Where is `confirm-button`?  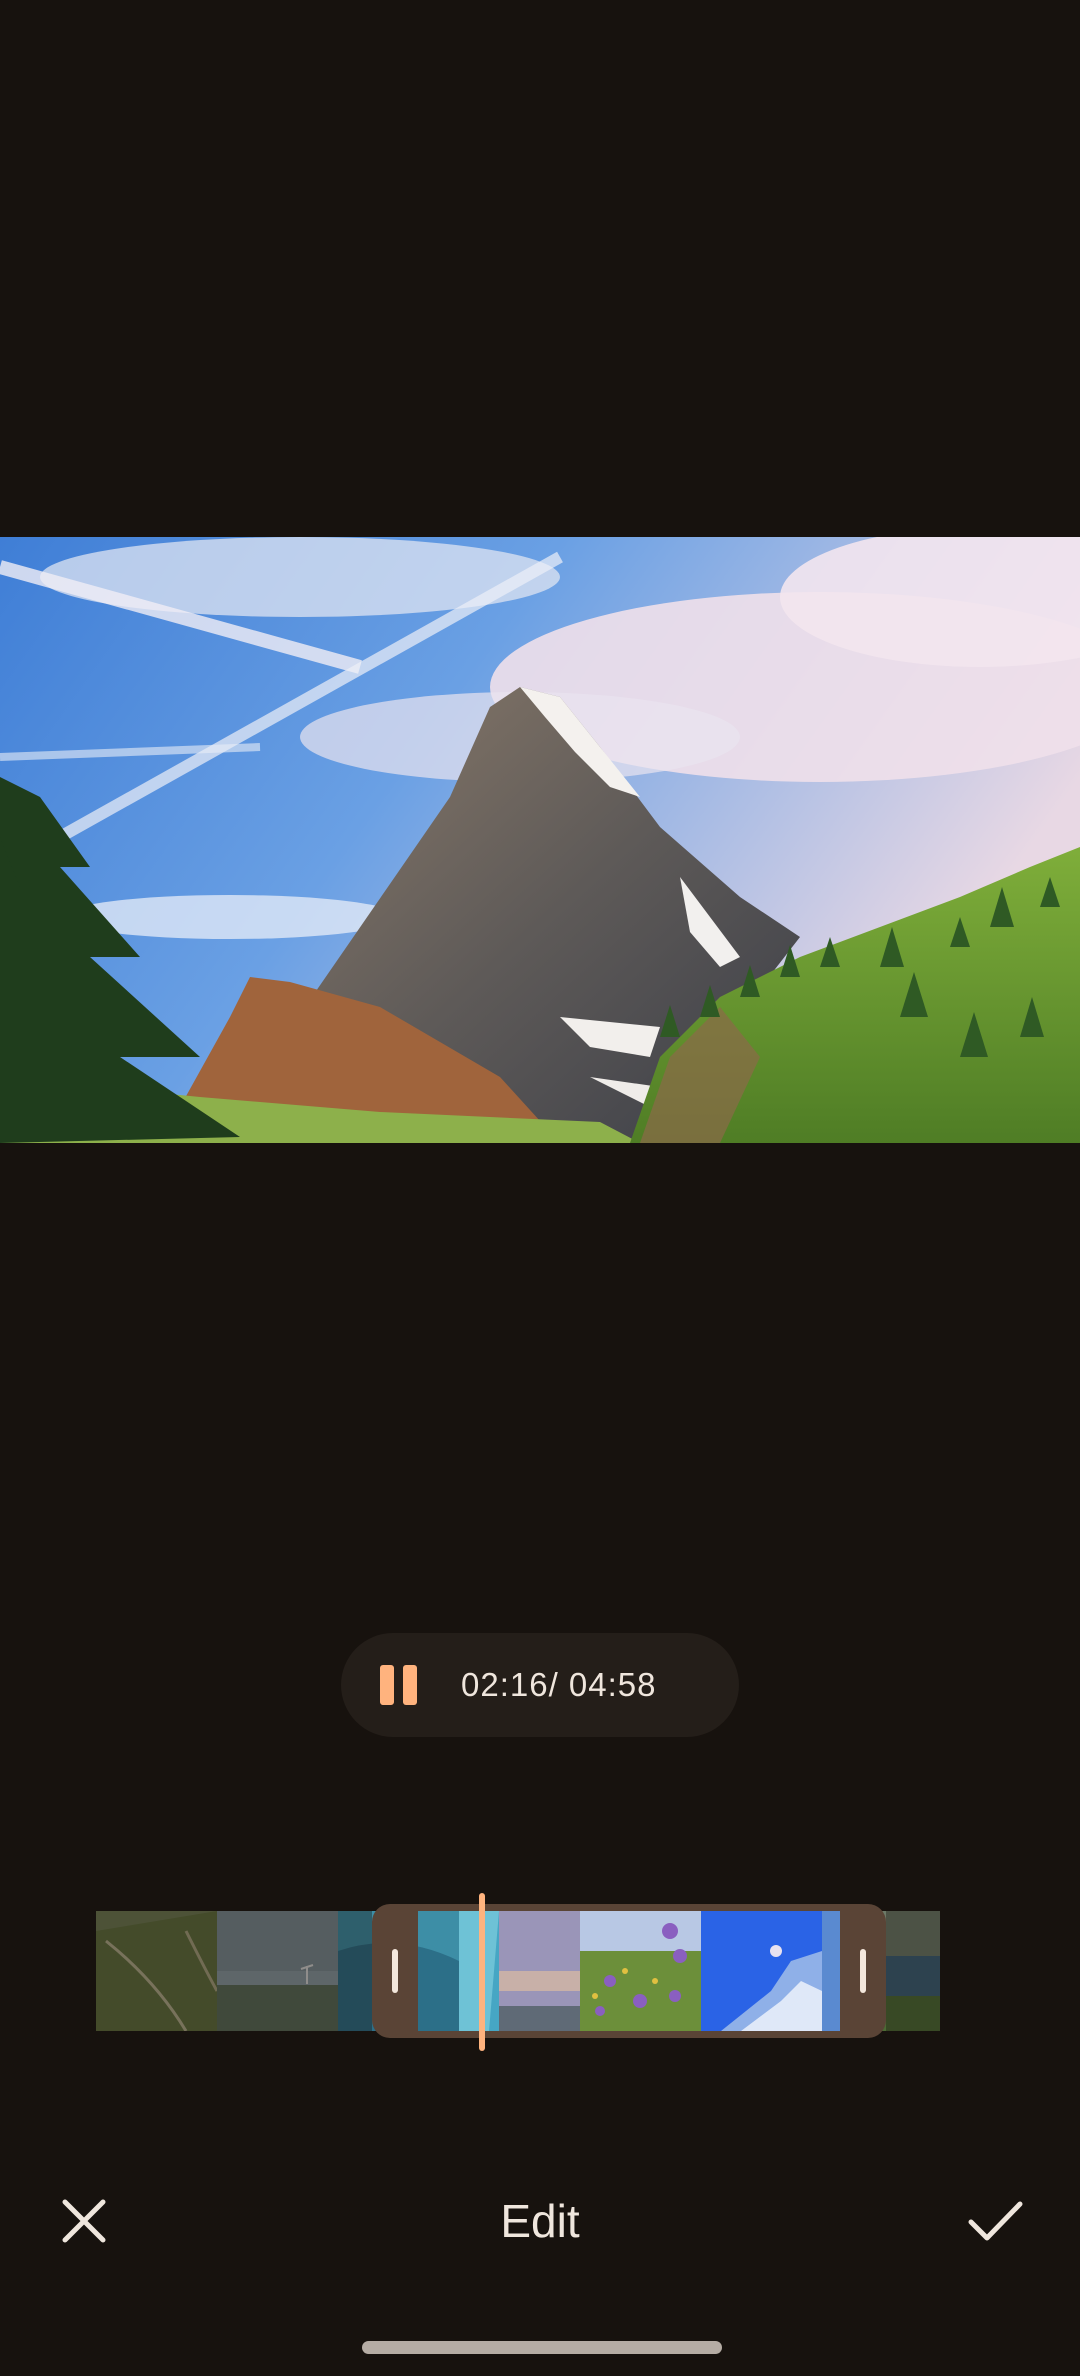
confirm-button is located at coordinates (996, 2221).